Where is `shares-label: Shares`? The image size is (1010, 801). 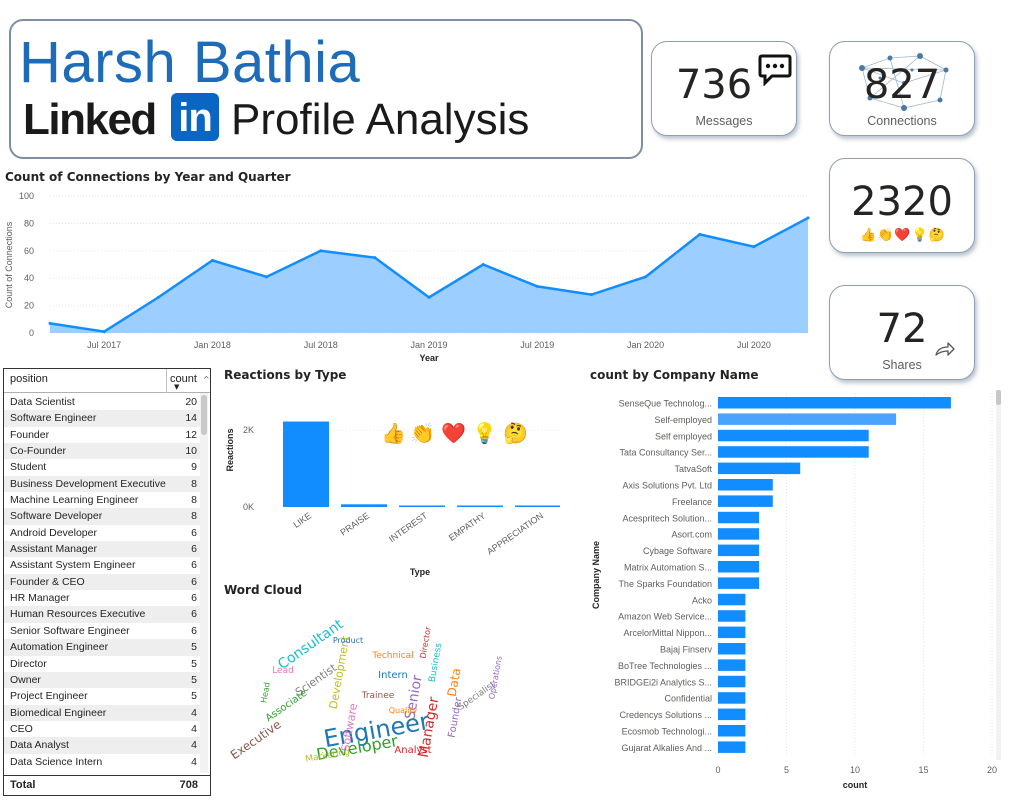 shares-label: Shares is located at coordinates (902, 365).